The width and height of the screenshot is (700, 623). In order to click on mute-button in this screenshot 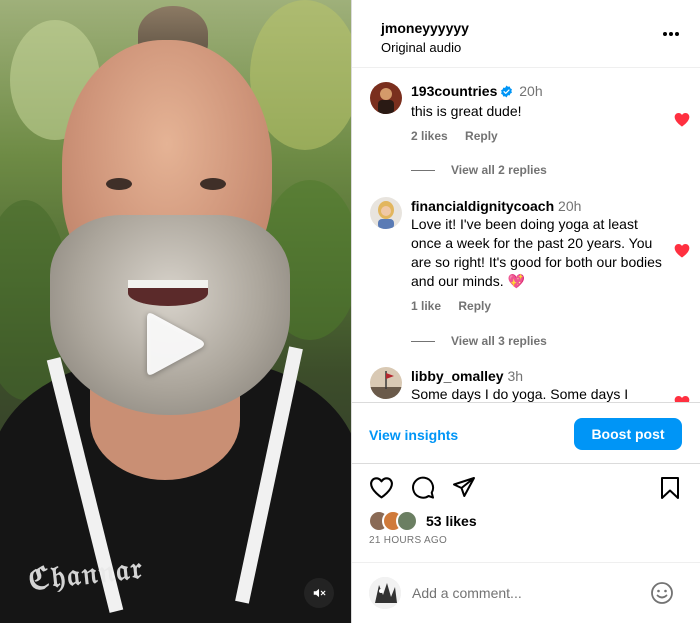, I will do `click(319, 593)`.